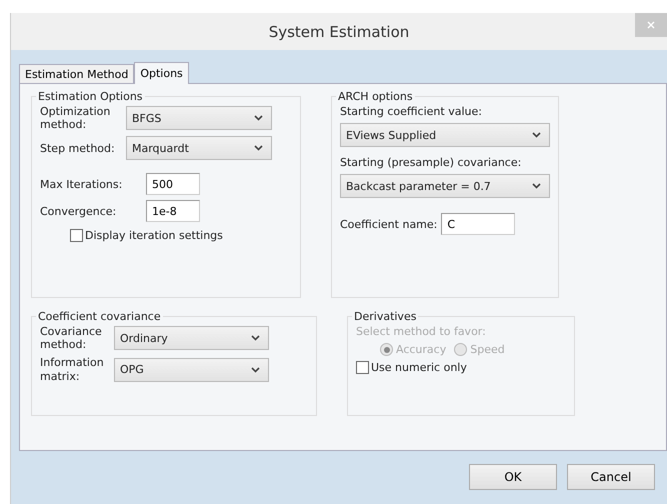 Image resolution: width=667 pixels, height=504 pixels. Describe the element at coordinates (199, 148) in the screenshot. I see `dropdown: Marquardt` at that location.